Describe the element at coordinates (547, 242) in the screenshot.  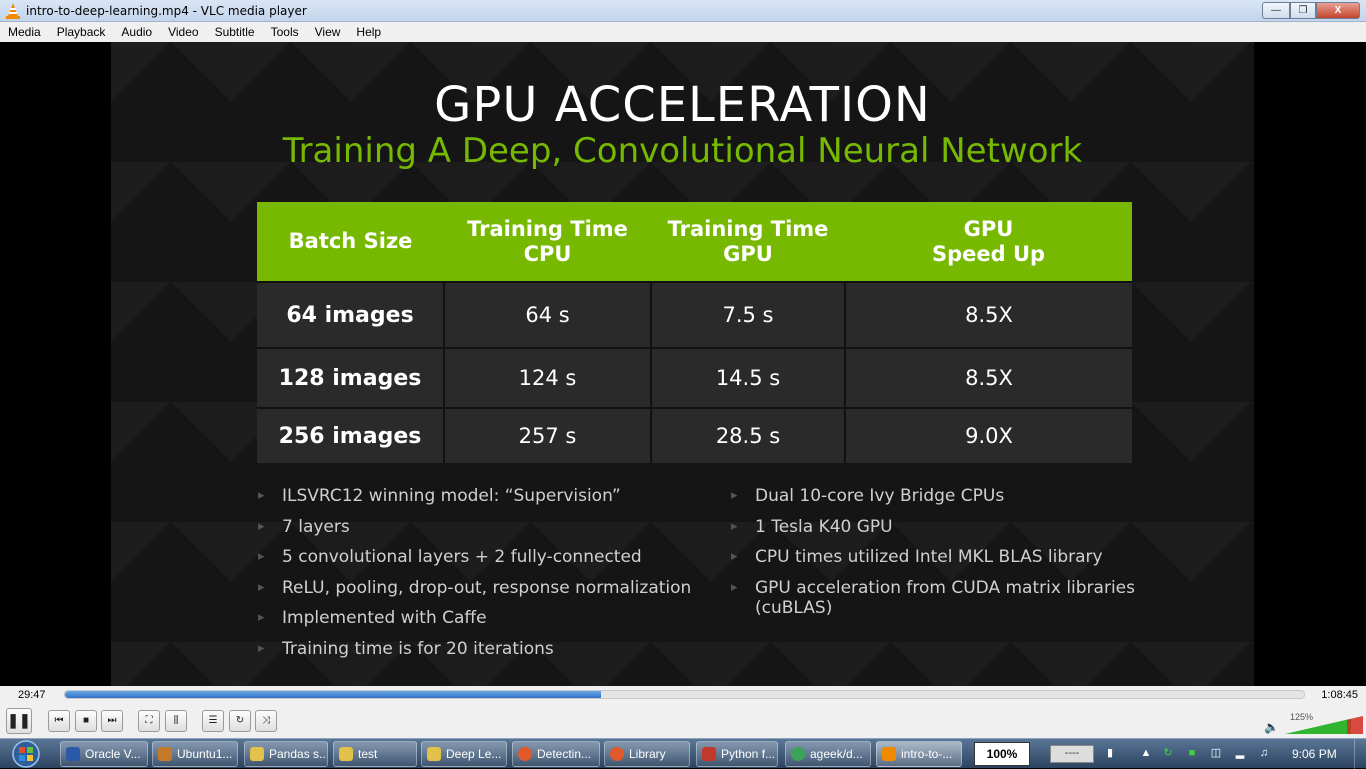
I see `header-cpu-time: Training Time CPU` at that location.